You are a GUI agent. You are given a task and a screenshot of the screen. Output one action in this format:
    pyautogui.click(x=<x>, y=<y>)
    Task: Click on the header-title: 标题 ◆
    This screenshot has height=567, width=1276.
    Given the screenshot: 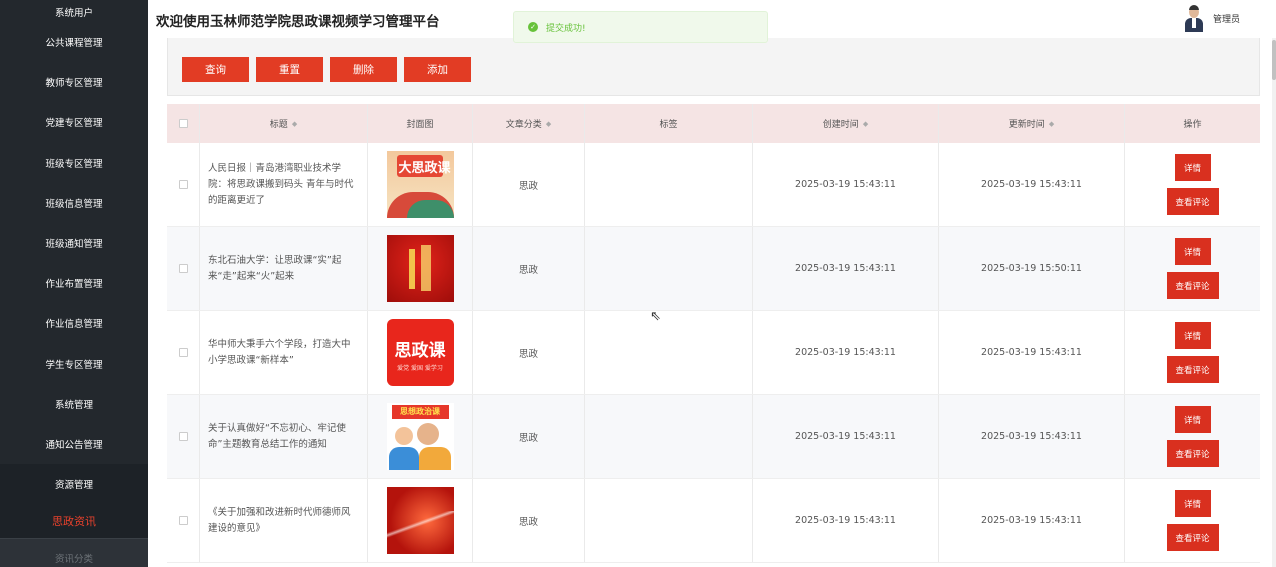 What is the action you would take?
    pyautogui.click(x=284, y=123)
    